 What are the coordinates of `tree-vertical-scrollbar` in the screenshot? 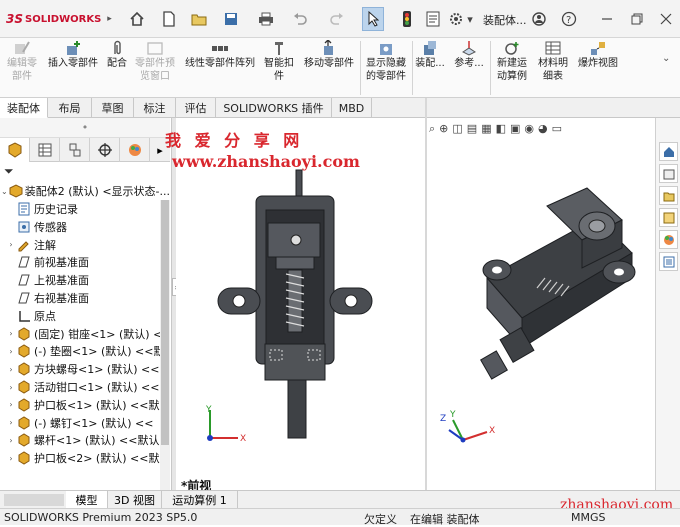 It's located at (165, 345).